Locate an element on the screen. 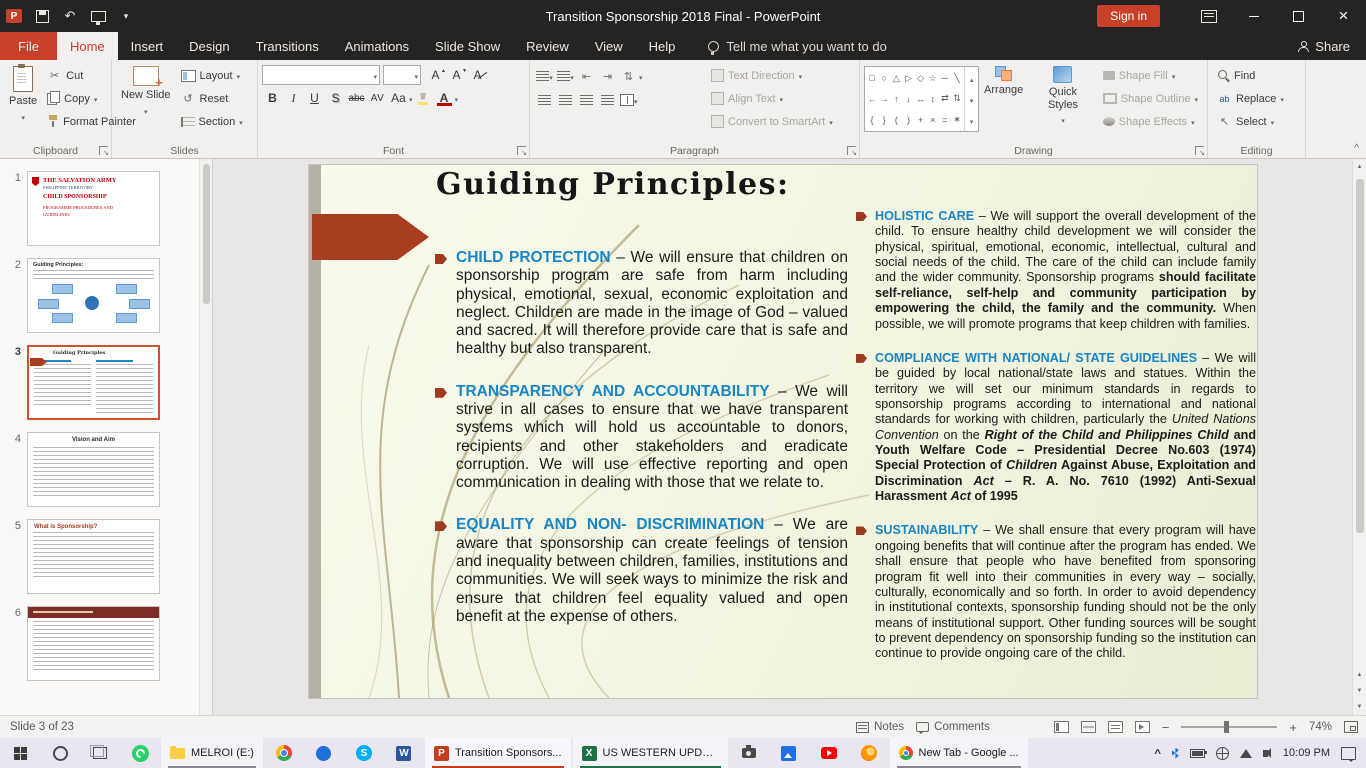 The image size is (1366, 768). thumbnail-row-6: 6 is located at coordinates (100, 643).